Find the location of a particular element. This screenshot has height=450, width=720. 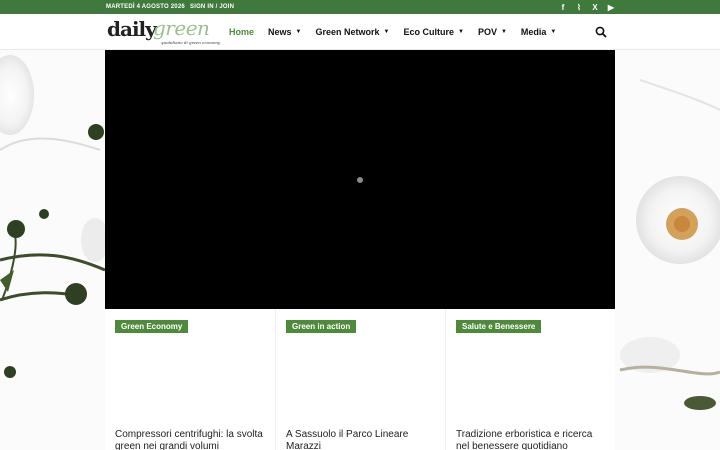

category-badge: Salute e Benessere is located at coordinates (499, 326).